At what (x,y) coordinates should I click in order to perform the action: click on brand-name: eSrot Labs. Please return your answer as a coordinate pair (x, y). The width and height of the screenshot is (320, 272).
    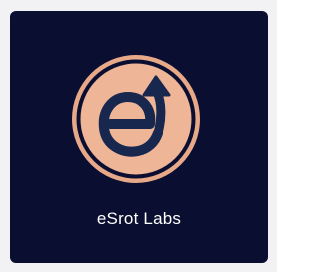
    Looking at the image, I should click on (139, 218).